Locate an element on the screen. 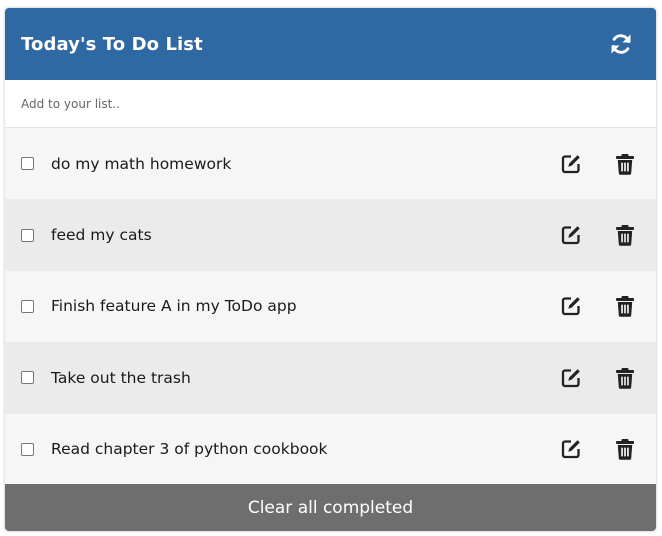  list-item: do my math homework is located at coordinates (330, 164).